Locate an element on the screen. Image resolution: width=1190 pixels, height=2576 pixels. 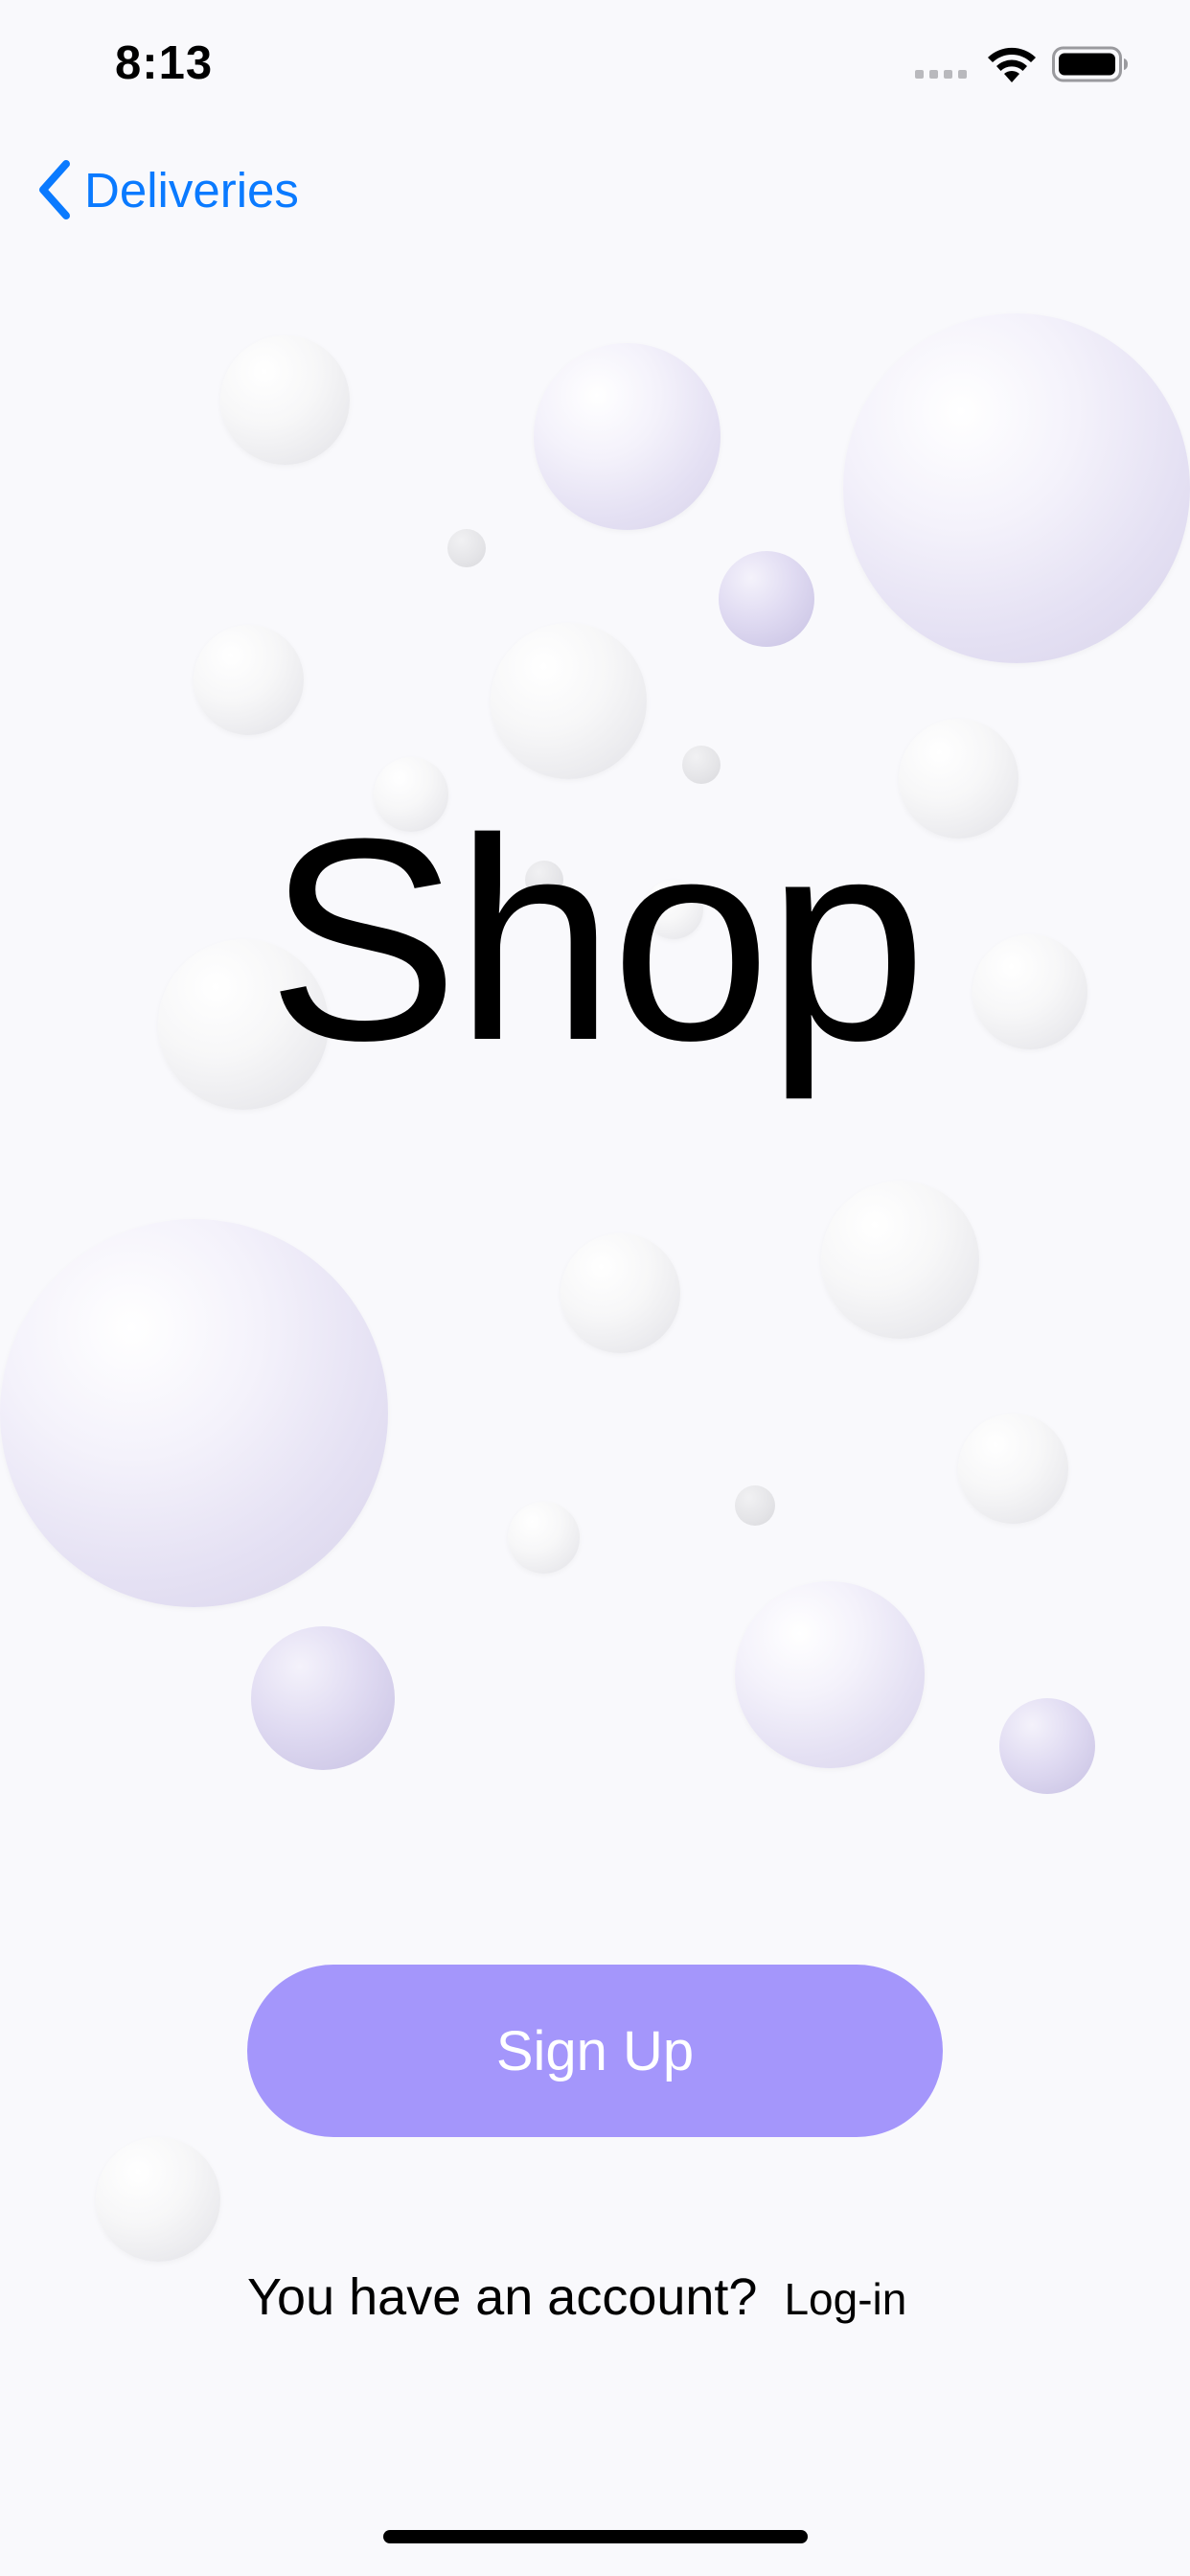
back-button: Deliveries is located at coordinates (167, 189).